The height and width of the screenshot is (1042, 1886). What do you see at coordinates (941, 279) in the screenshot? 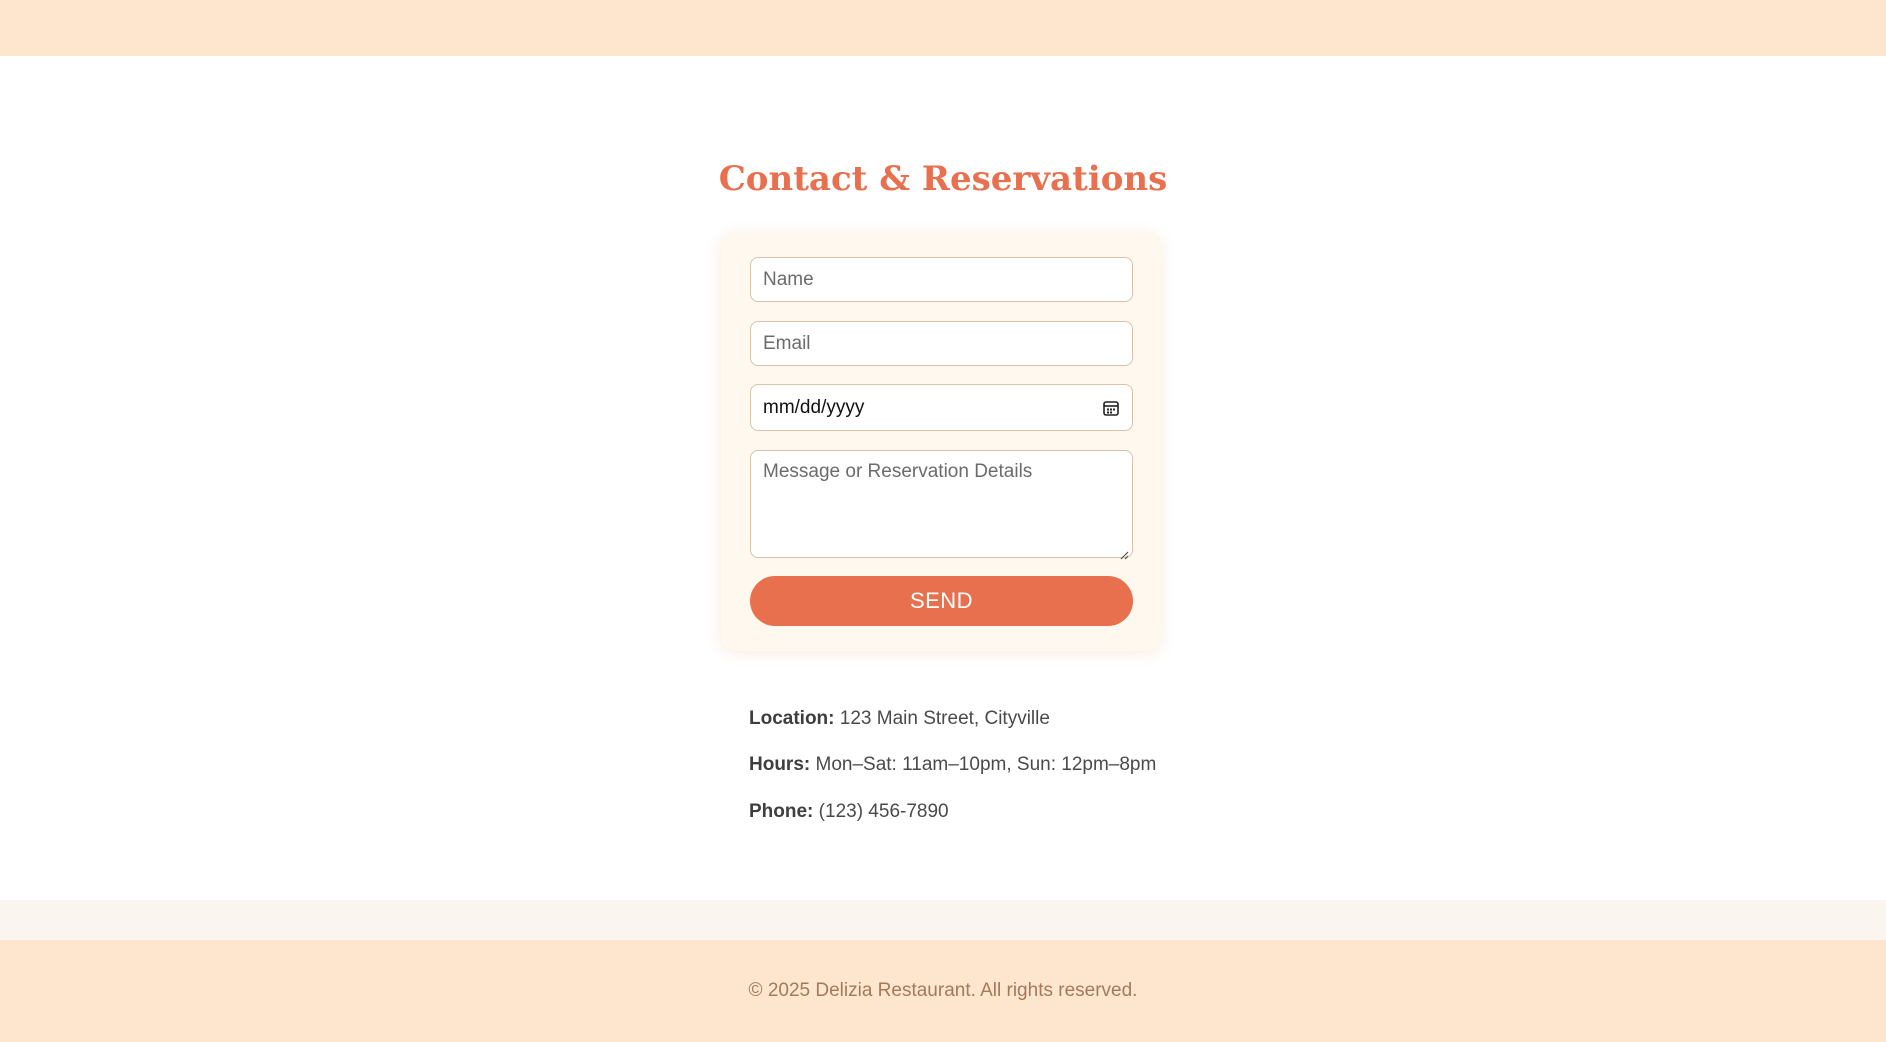
I see `name-input: Name` at bounding box center [941, 279].